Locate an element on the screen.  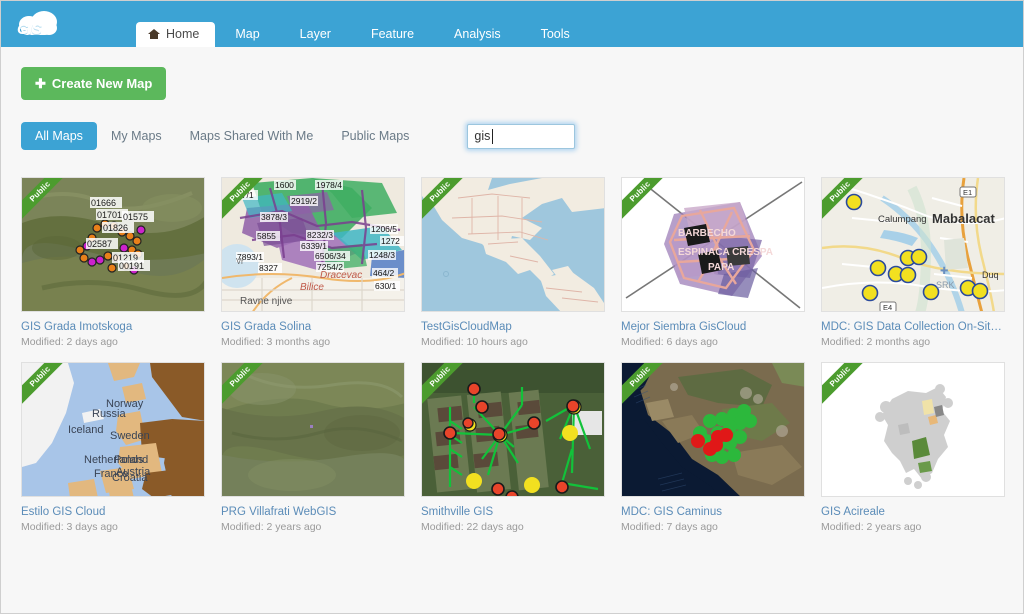
create-new-map-button: ✚ Create New Map is located at coordinates (94, 83).